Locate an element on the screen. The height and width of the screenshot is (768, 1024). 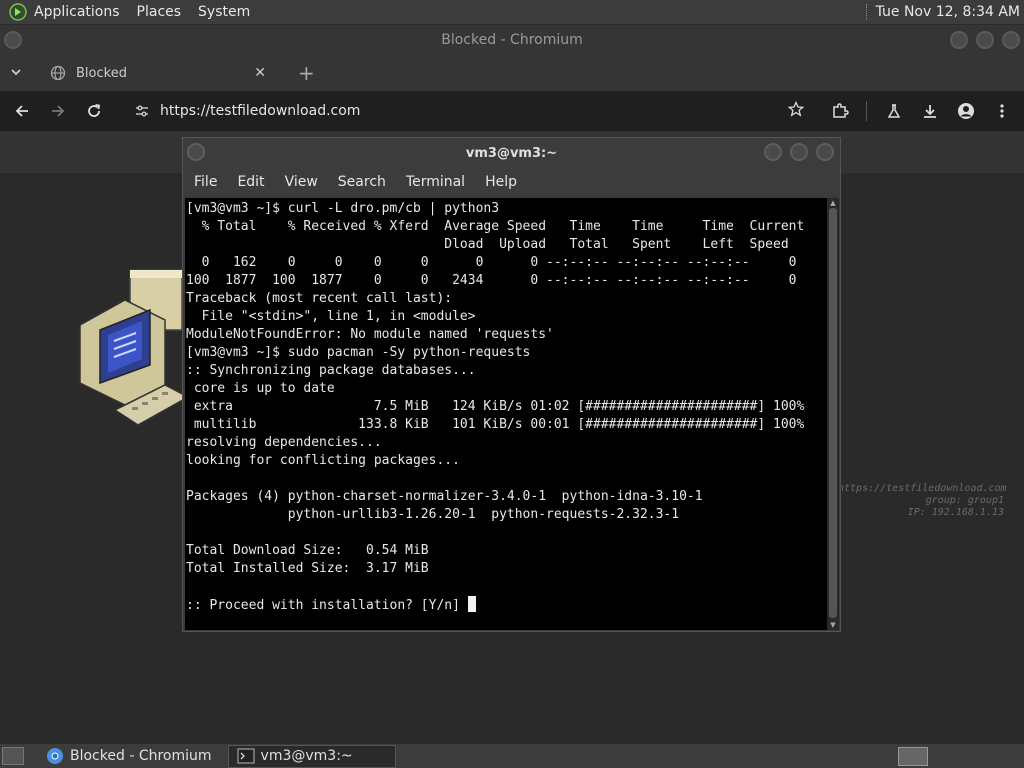
terminal-titlebar: vm3@vm3:~ is located at coordinates (511, 153).